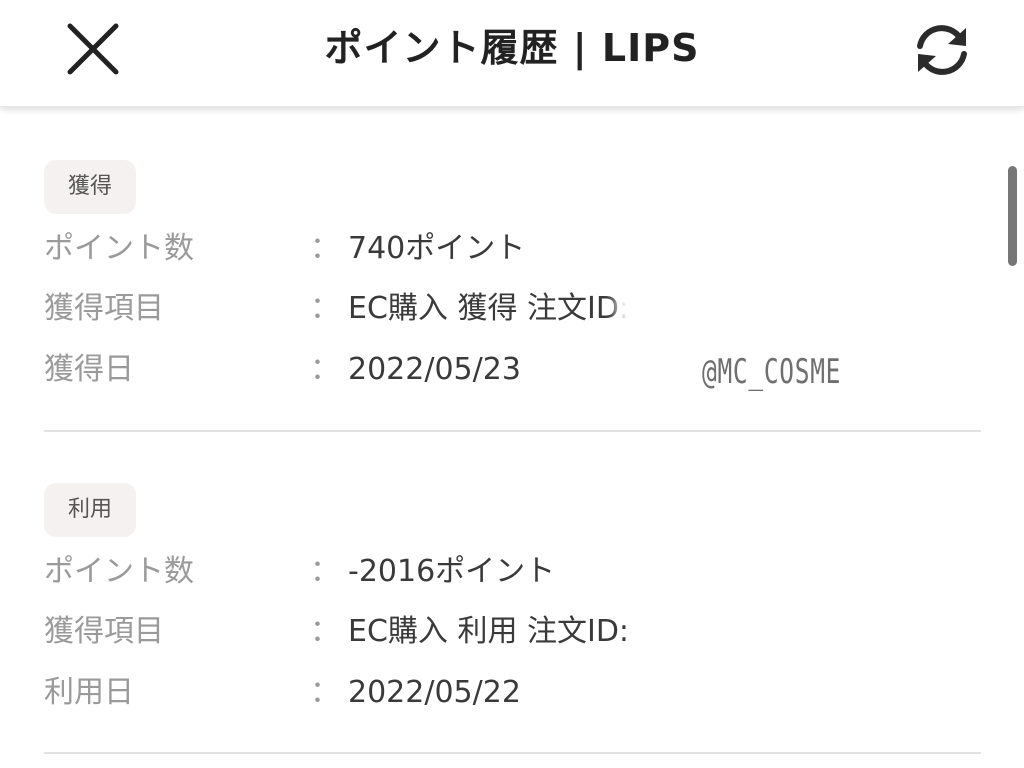 This screenshot has width=1024, height=768. I want to click on watermark: @MC_COSME, so click(772, 372).